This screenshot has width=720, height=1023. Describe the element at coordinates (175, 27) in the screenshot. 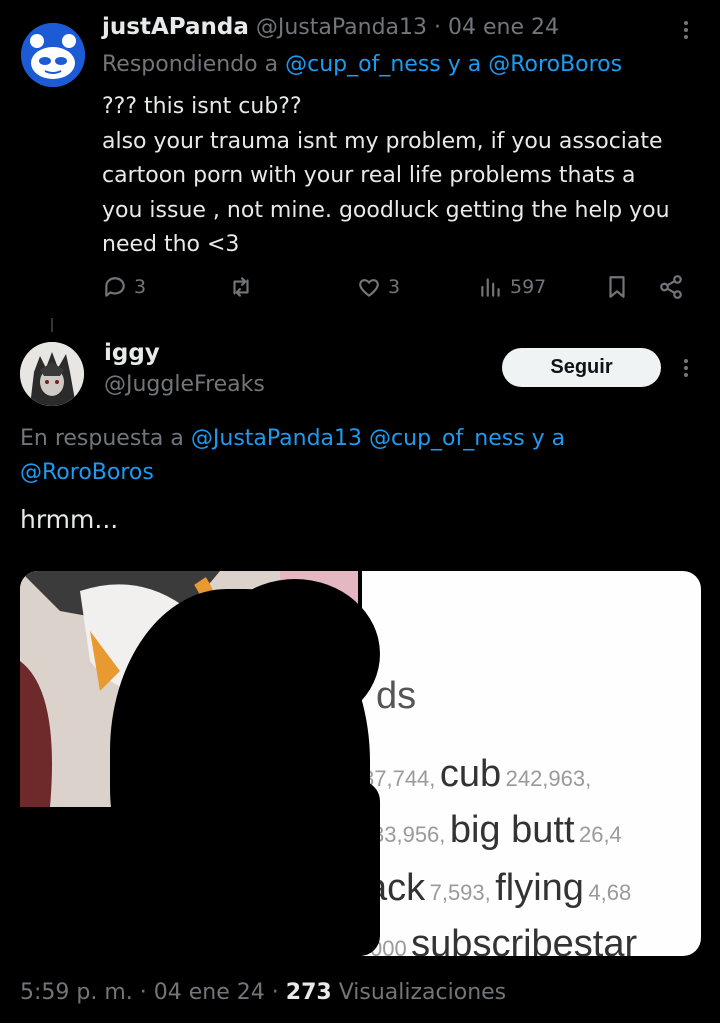

I see `display-name: justAPanda` at that location.